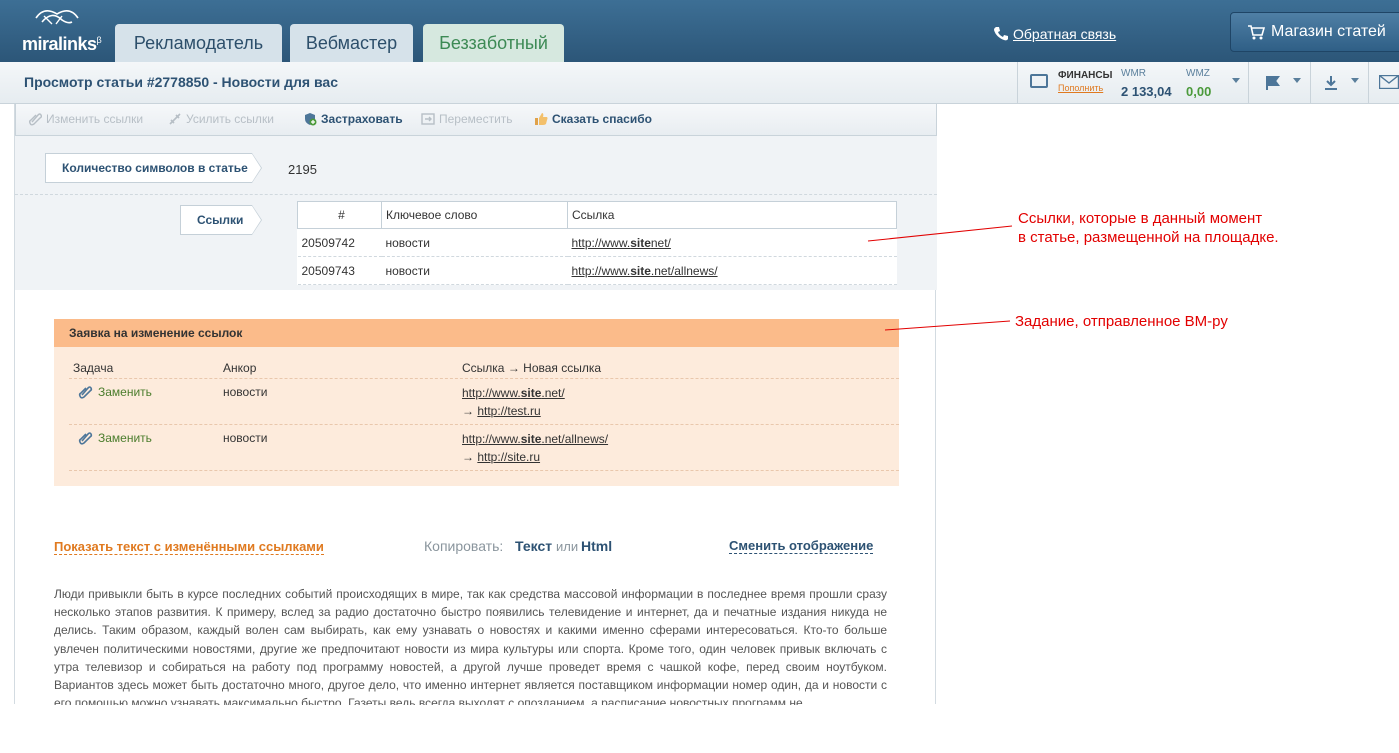  Describe the element at coordinates (1121, 321) in the screenshot. I see `annotation-task: Задание, отправленное ВМ-ру` at that location.